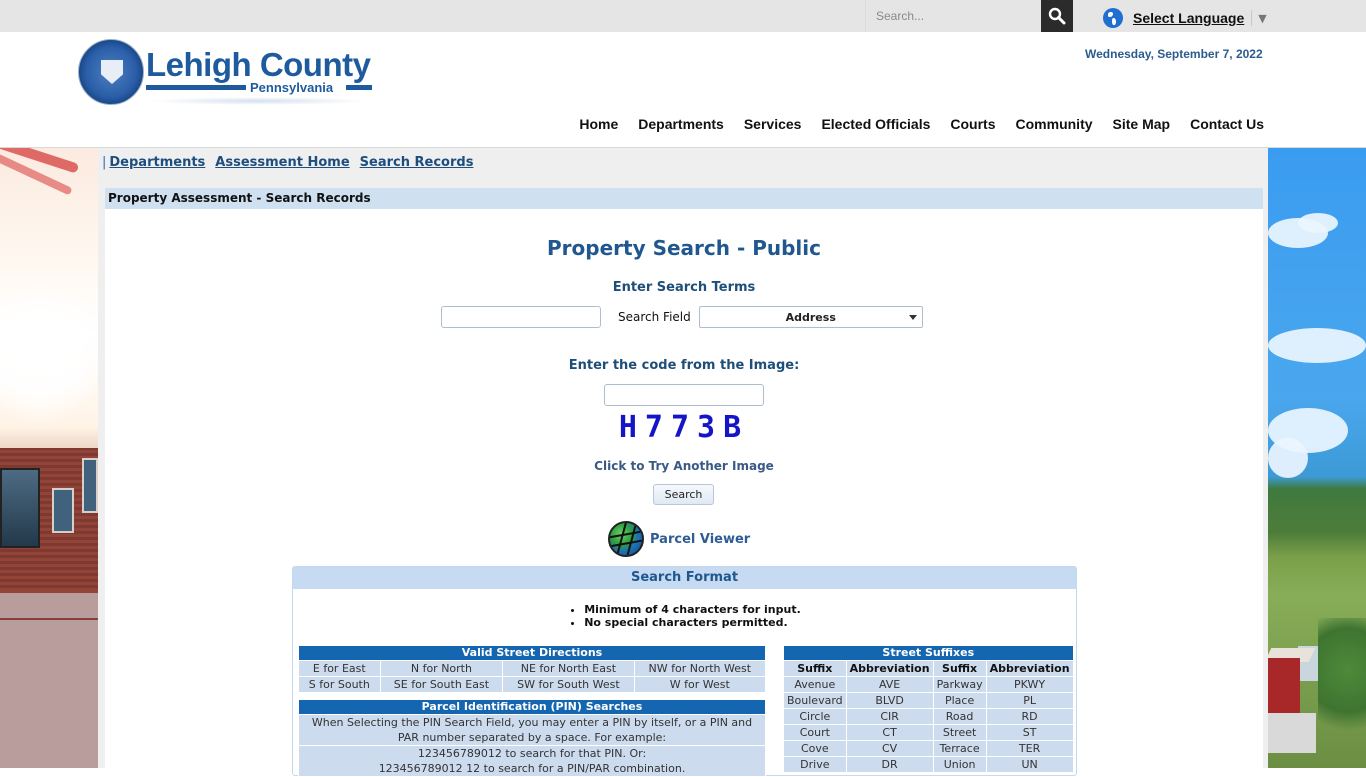 The height and width of the screenshot is (777, 1366). What do you see at coordinates (111, 72) in the screenshot?
I see `county-seal-icon` at bounding box center [111, 72].